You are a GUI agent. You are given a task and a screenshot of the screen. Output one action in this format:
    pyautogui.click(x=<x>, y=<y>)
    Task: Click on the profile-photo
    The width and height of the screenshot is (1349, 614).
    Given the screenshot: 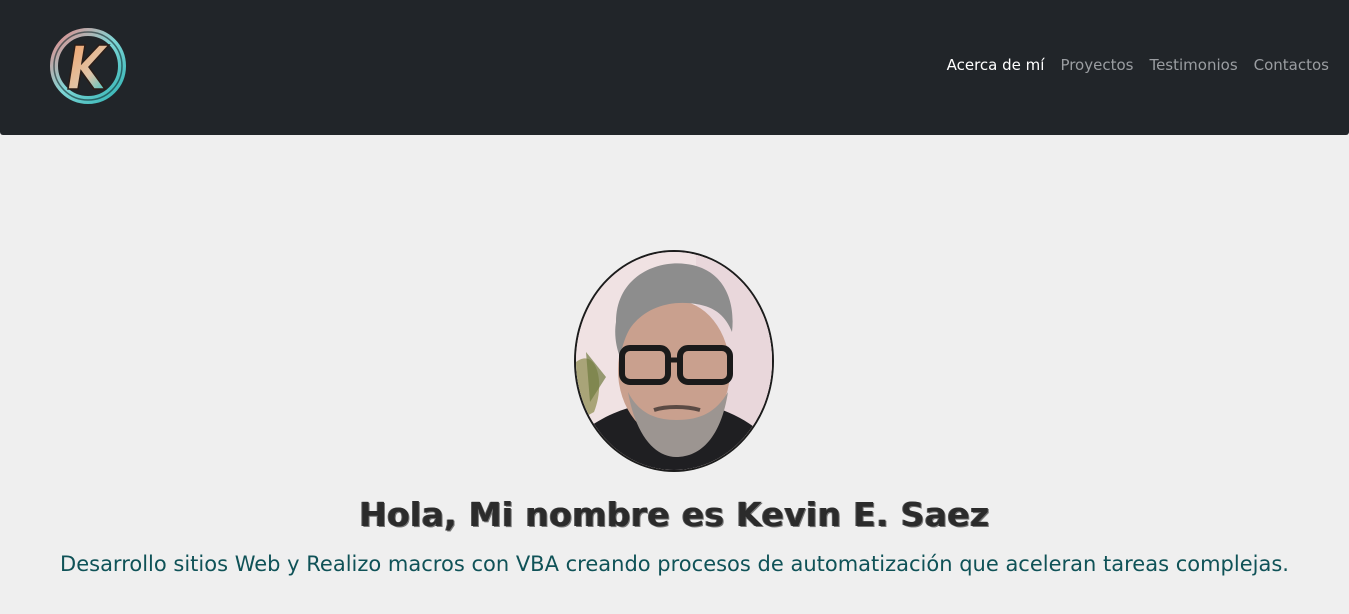 What is the action you would take?
    pyautogui.click(x=674, y=361)
    